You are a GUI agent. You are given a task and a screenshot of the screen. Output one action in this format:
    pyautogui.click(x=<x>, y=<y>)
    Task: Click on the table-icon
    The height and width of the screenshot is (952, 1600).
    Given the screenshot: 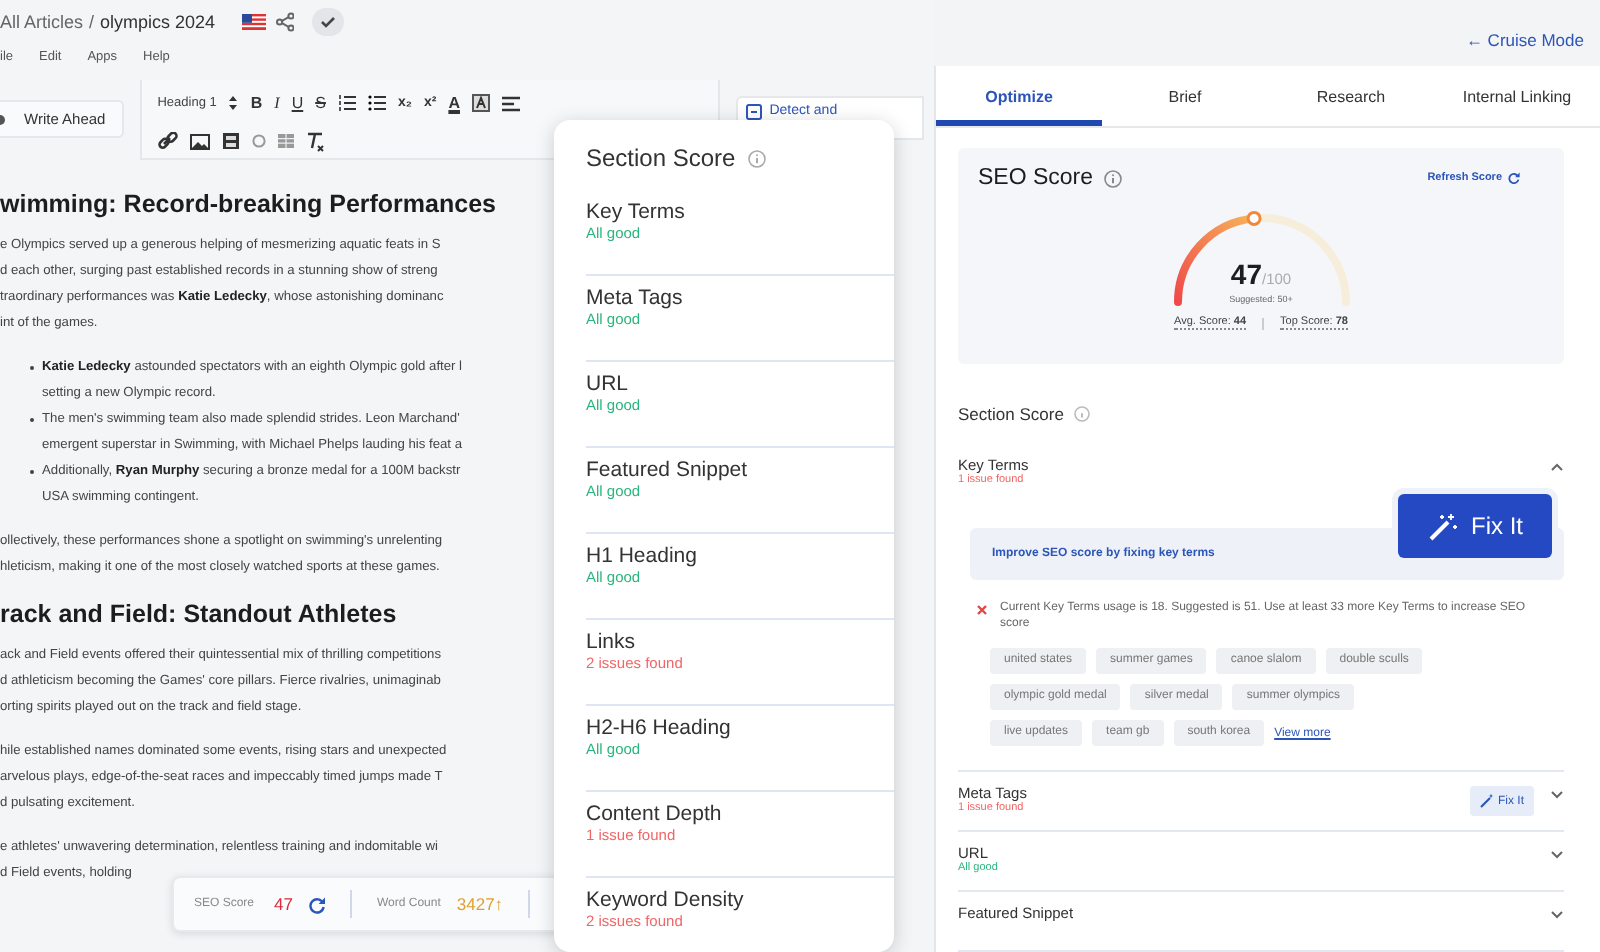 What is the action you would take?
    pyautogui.click(x=285, y=141)
    